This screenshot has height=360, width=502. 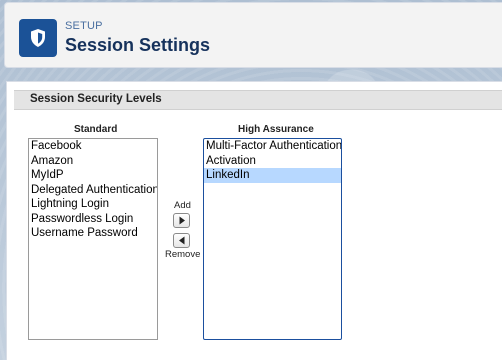 What do you see at coordinates (84, 26) in the screenshot?
I see `page-eyebrow: SETUP` at bounding box center [84, 26].